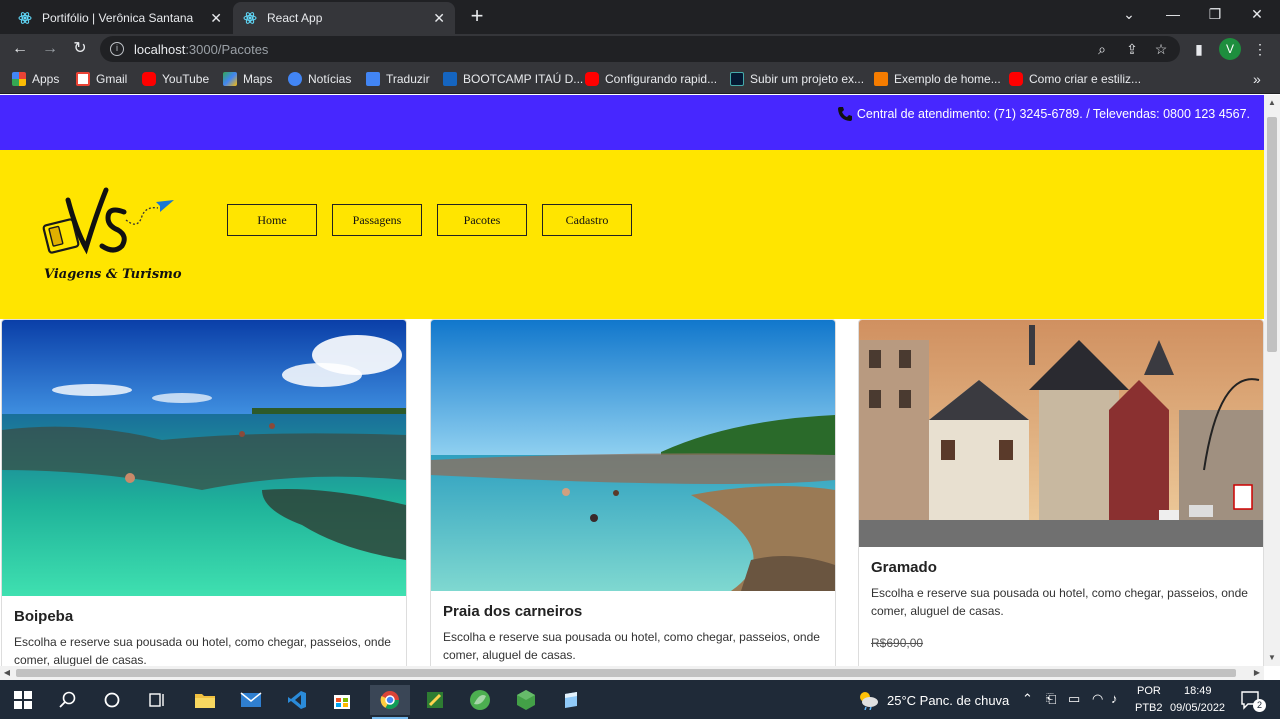 This screenshot has width=1280, height=719. I want to click on bookmark-youtube: YouTube, so click(175, 79).